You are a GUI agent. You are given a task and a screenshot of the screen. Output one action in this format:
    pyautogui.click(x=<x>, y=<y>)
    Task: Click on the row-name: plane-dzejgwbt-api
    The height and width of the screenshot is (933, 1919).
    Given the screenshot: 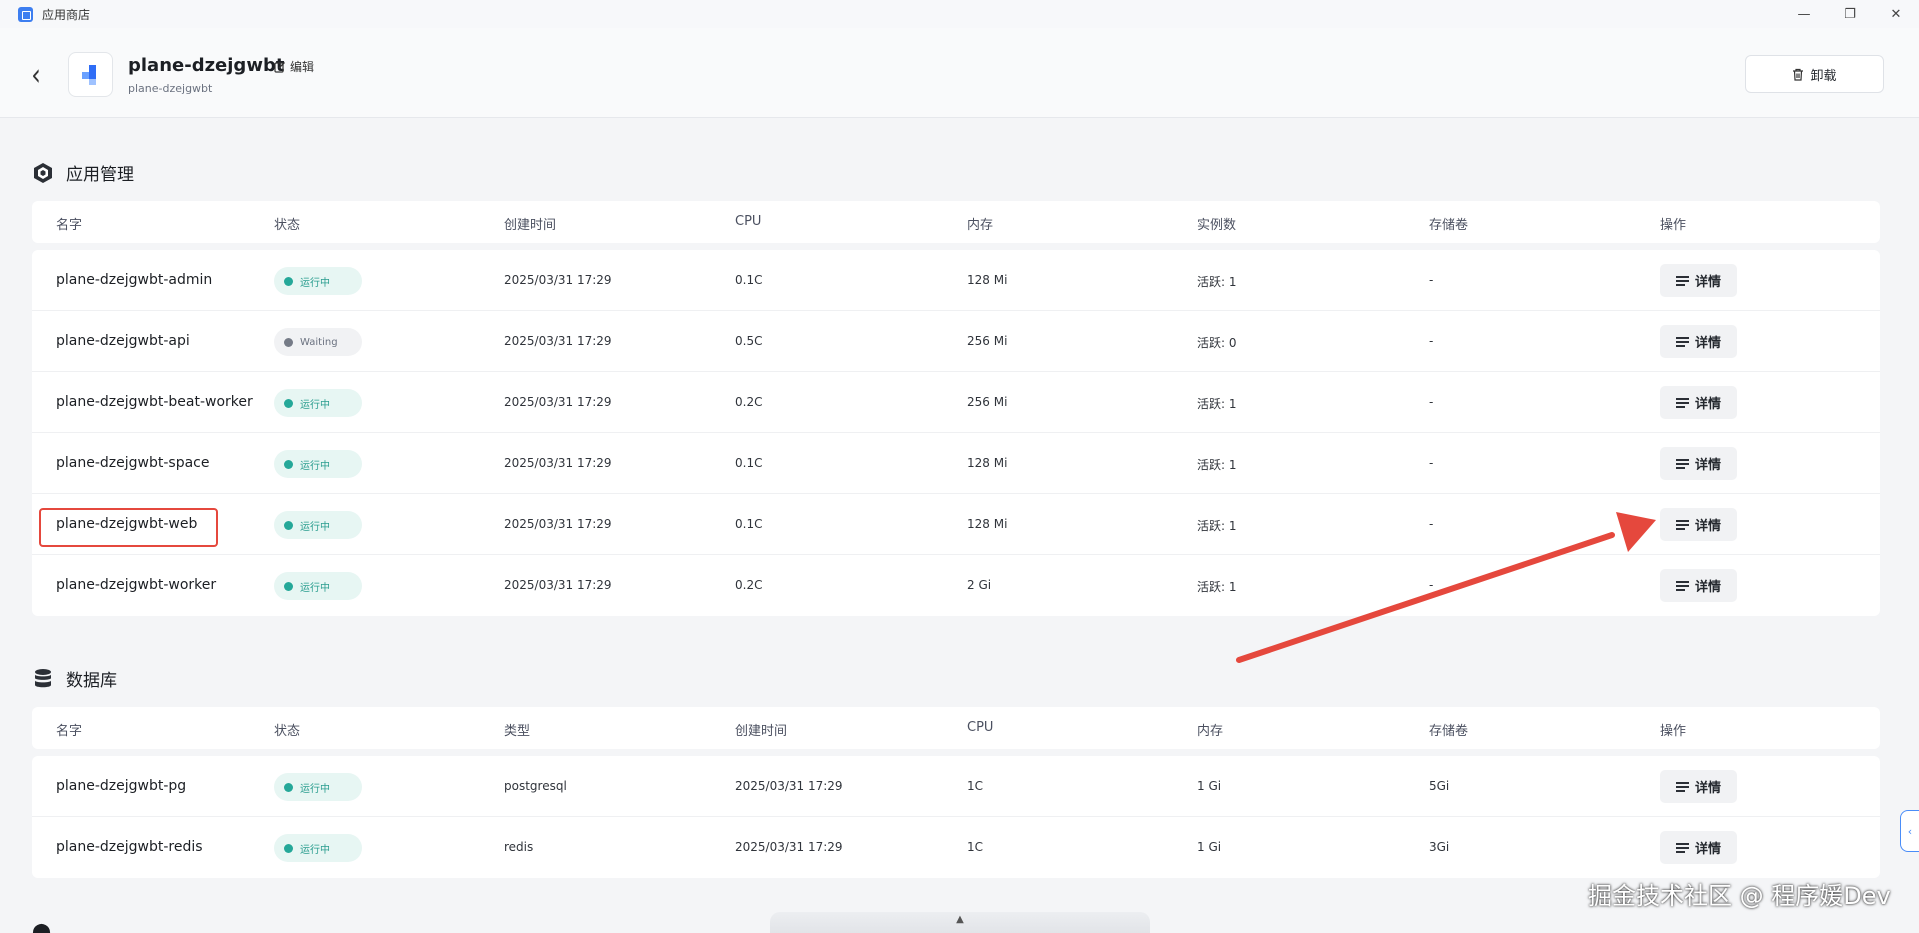 What is the action you would take?
    pyautogui.click(x=123, y=341)
    